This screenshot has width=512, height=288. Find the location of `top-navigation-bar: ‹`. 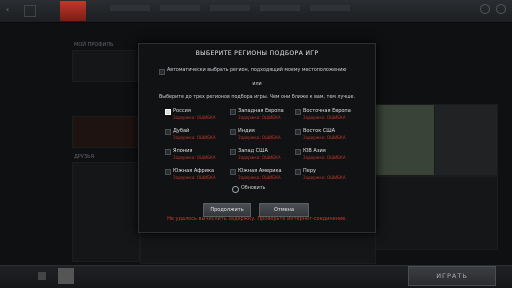

top-navigation-bar: ‹ is located at coordinates (256, 11).